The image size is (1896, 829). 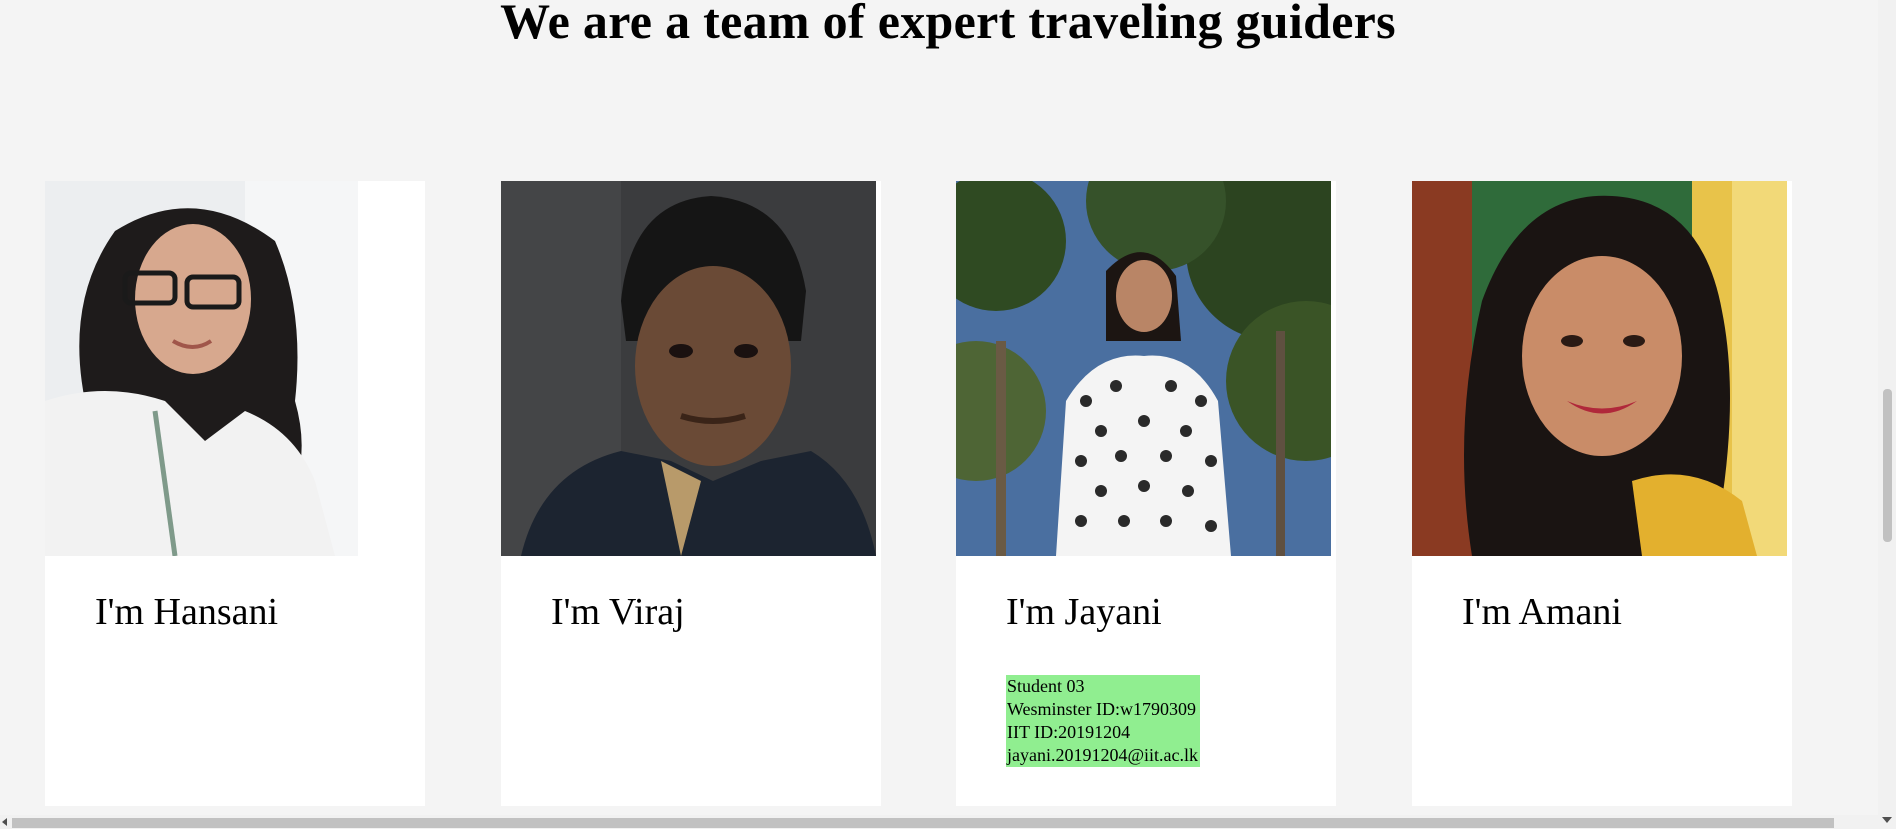 What do you see at coordinates (1084, 612) in the screenshot?
I see `team-member-name: I'm Jayani` at bounding box center [1084, 612].